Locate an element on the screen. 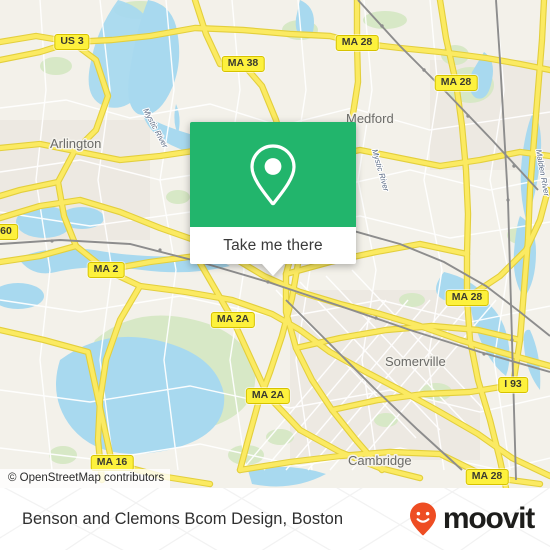 The height and width of the screenshot is (550, 550). route-shield-label: I 93 is located at coordinates (513, 385).